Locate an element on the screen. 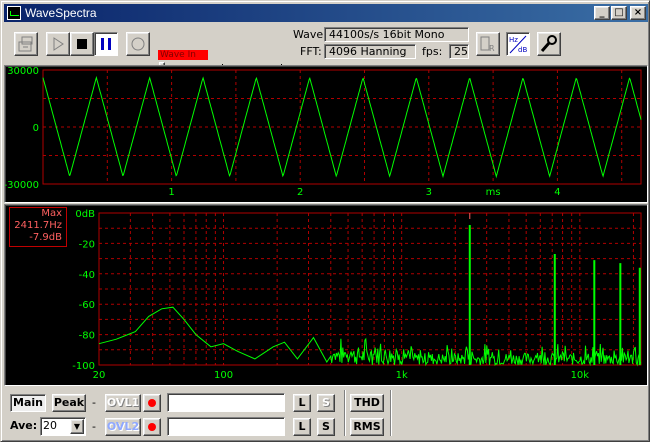 This screenshot has height=442, width=650. close-button: × is located at coordinates (638, 13).